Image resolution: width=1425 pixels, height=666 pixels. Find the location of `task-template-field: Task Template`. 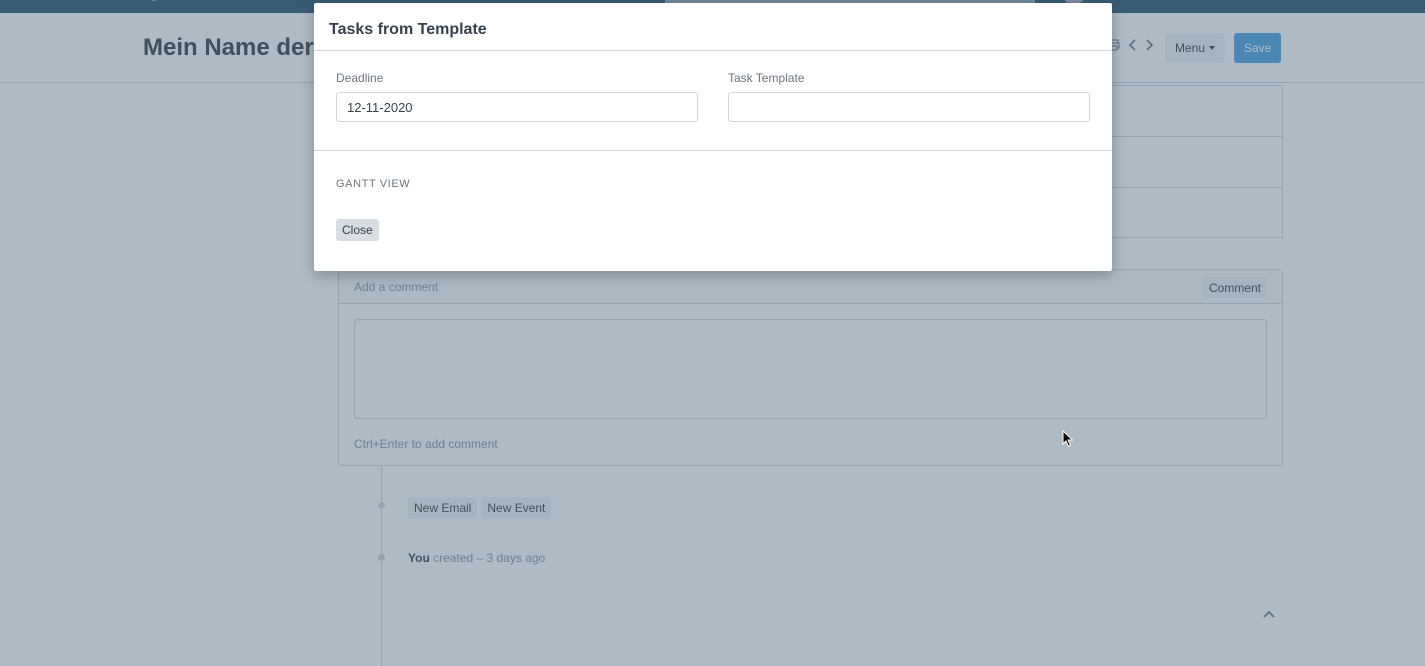

task-template-field: Task Template is located at coordinates (909, 96).